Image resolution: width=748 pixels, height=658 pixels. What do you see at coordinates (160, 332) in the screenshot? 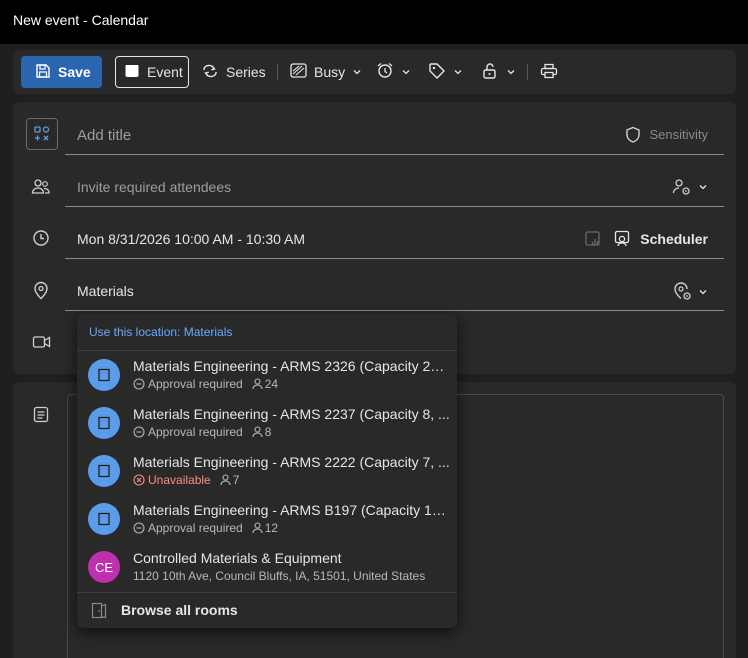
I see `use-this-location-link: Use this location: Materials` at bounding box center [160, 332].